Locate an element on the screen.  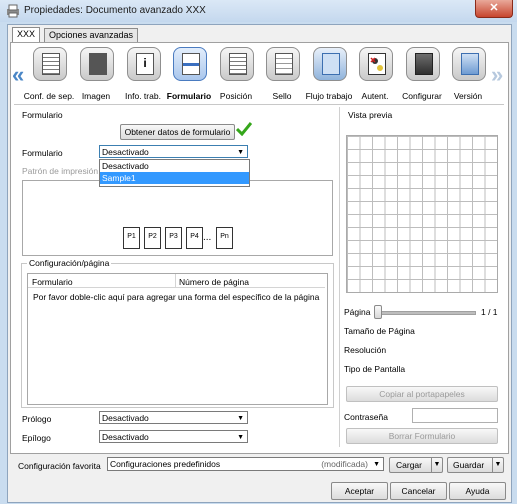
delete-form-button: Borrar Formulario is located at coordinates (422, 436).